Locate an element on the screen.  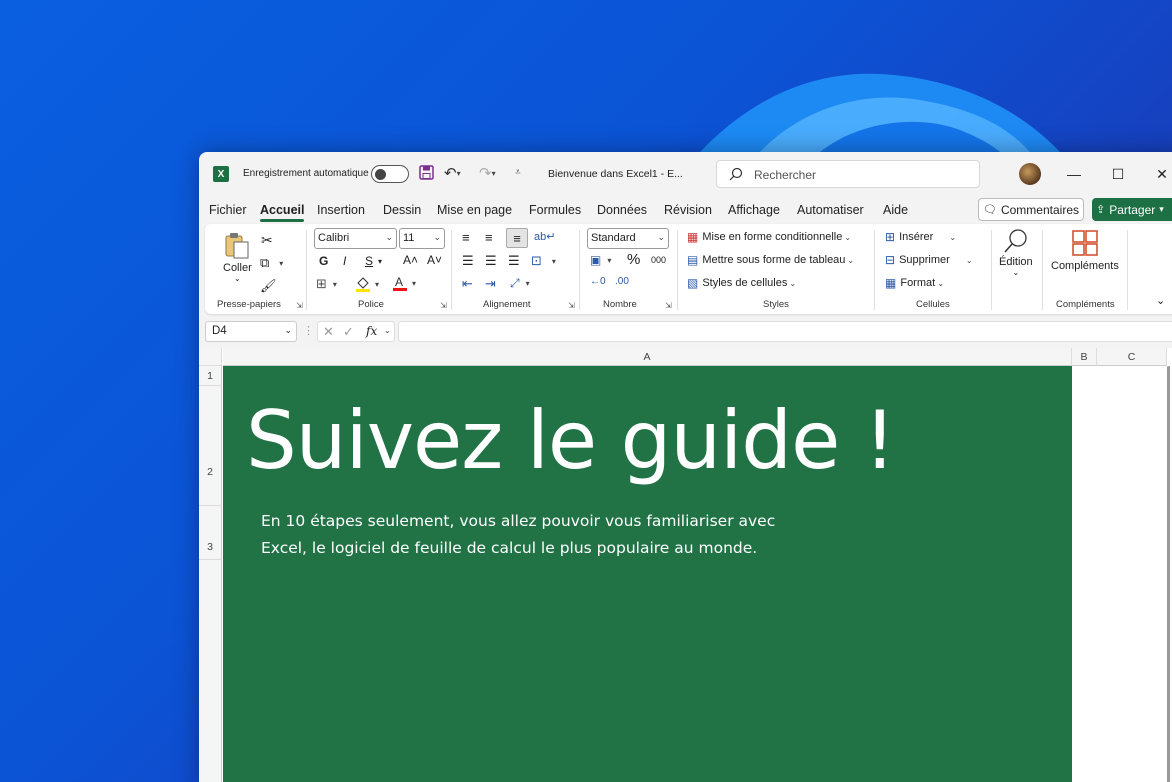
format-cells-button: ▦ Format ⌄ is located at coordinates (914, 283).